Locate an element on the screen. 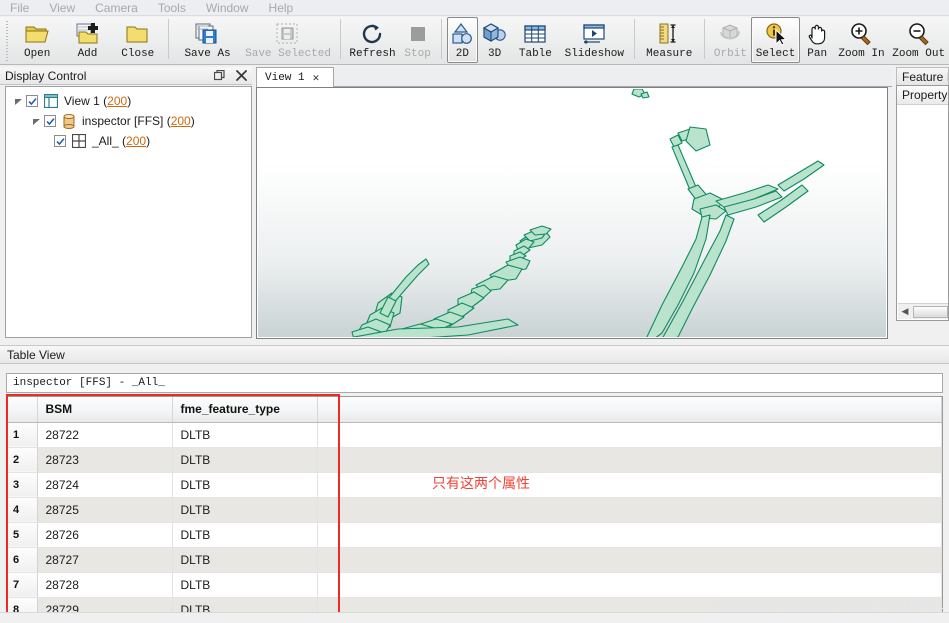 This screenshot has height=623, width=949. cell-bsm: 28728 is located at coordinates (105, 585).